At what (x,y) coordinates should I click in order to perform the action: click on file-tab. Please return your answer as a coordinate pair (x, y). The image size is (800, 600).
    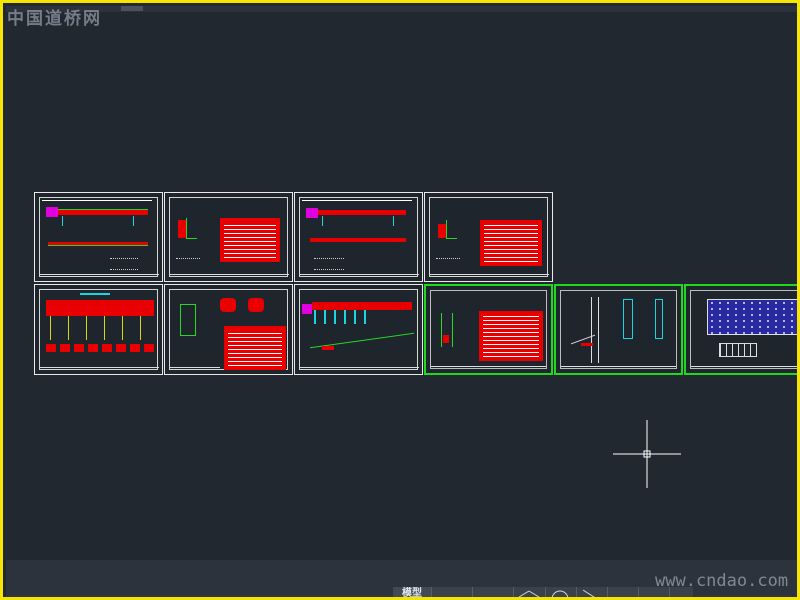
    Looking at the image, I should click on (132, 8).